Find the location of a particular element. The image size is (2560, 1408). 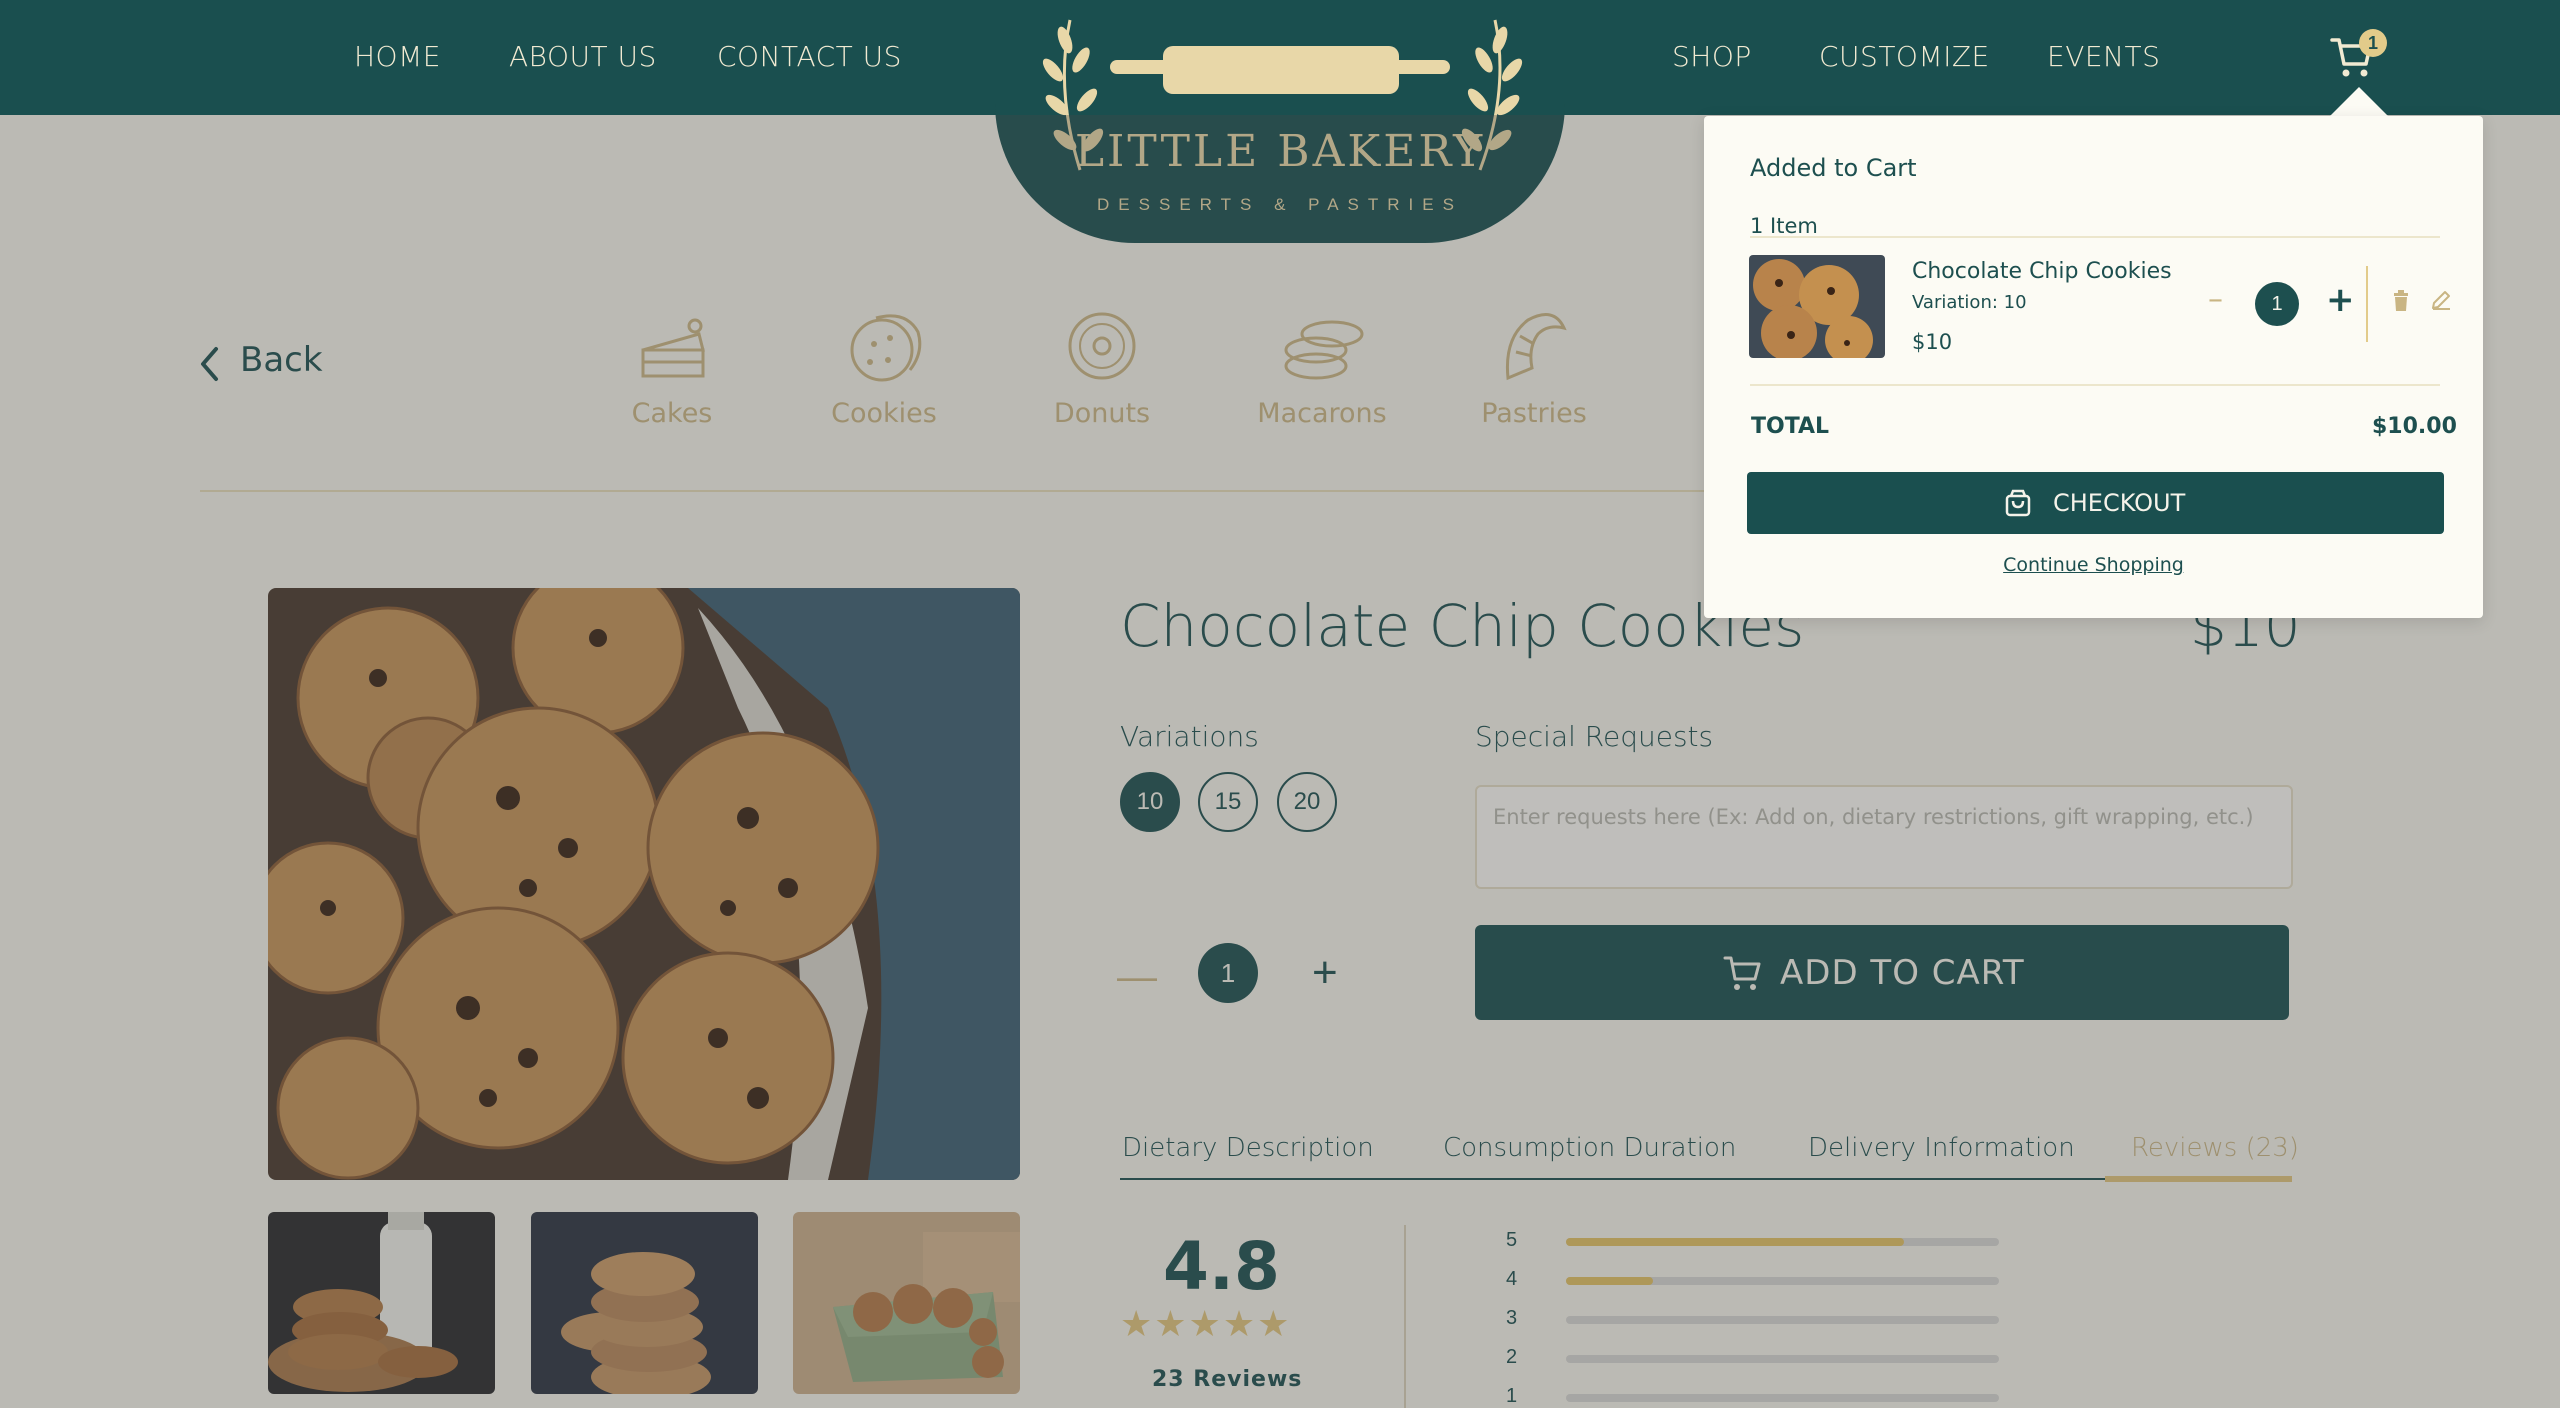

cart-popup-title: Added to Cart is located at coordinates (1833, 168).